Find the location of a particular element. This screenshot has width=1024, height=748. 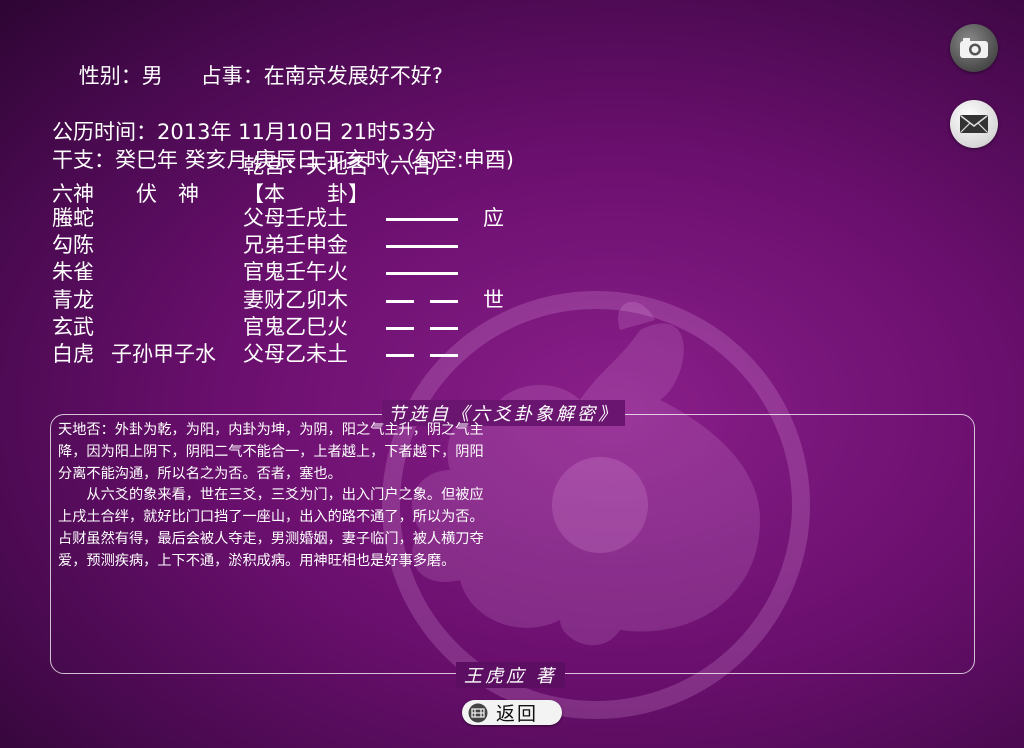

camera-button is located at coordinates (974, 48).